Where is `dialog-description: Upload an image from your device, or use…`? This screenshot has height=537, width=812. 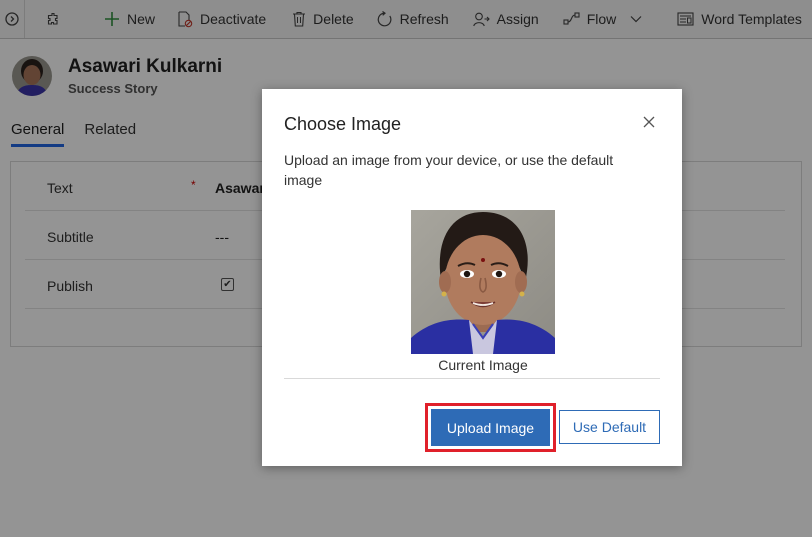
dialog-description: Upload an image from your device, or use… is located at coordinates (449, 170).